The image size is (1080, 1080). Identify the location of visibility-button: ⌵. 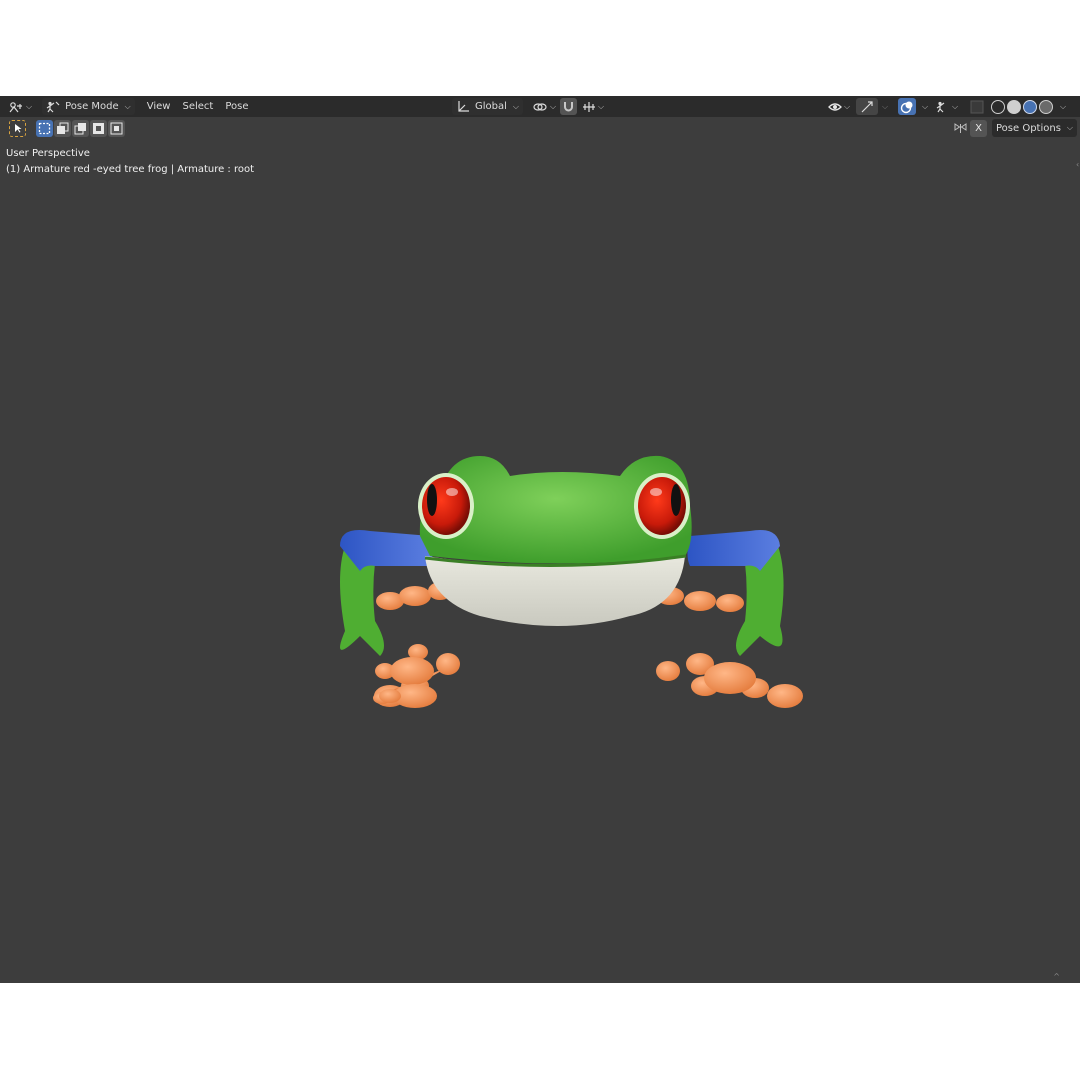
(839, 106).